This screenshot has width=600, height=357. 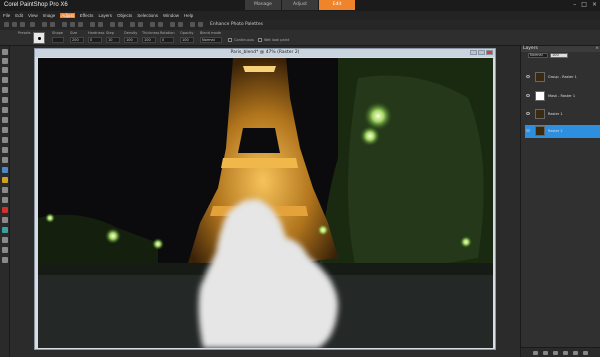 What do you see at coordinates (100, 24) in the screenshot?
I see `resize-icon` at bounding box center [100, 24].